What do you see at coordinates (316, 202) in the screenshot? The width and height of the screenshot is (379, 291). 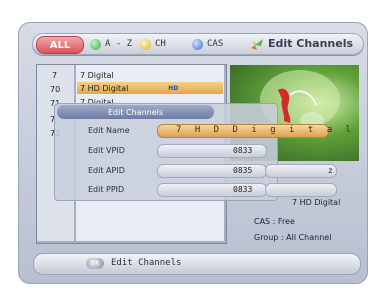 I see `preview-channel-name: 7 HD Digital` at bounding box center [316, 202].